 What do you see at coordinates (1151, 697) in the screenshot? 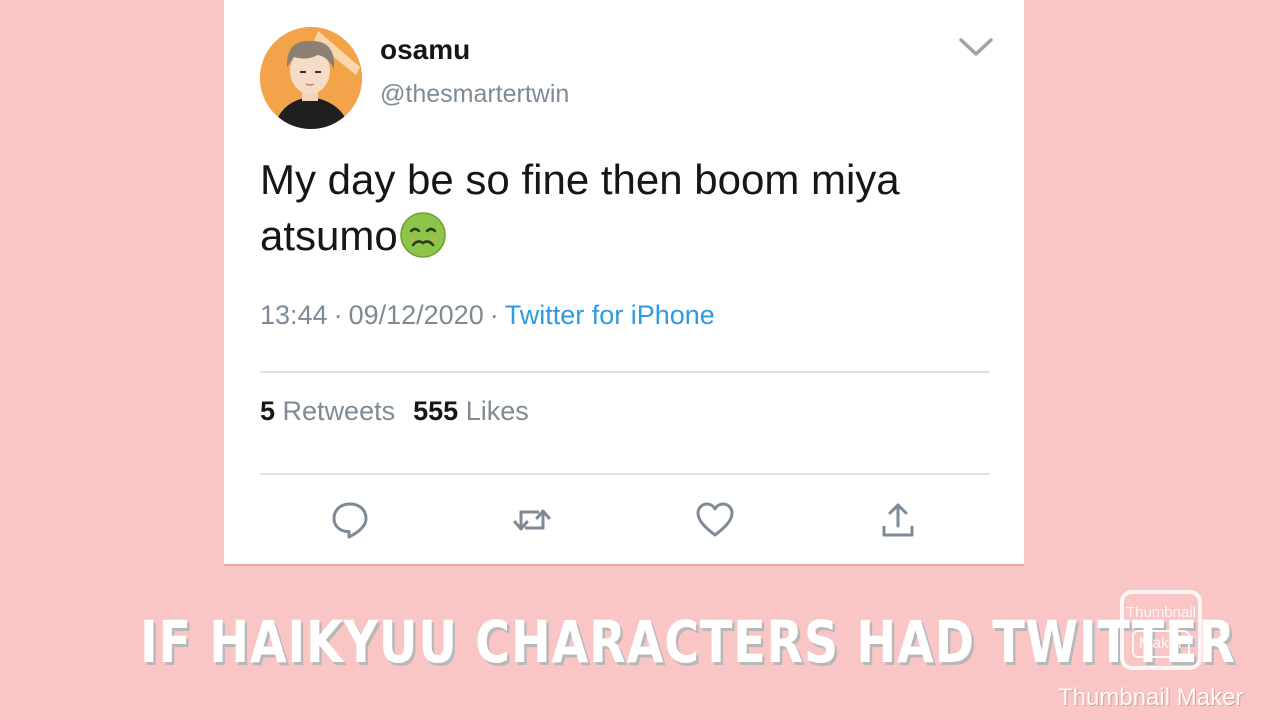
I see `watermark-text: Thumbnail Maker` at bounding box center [1151, 697].